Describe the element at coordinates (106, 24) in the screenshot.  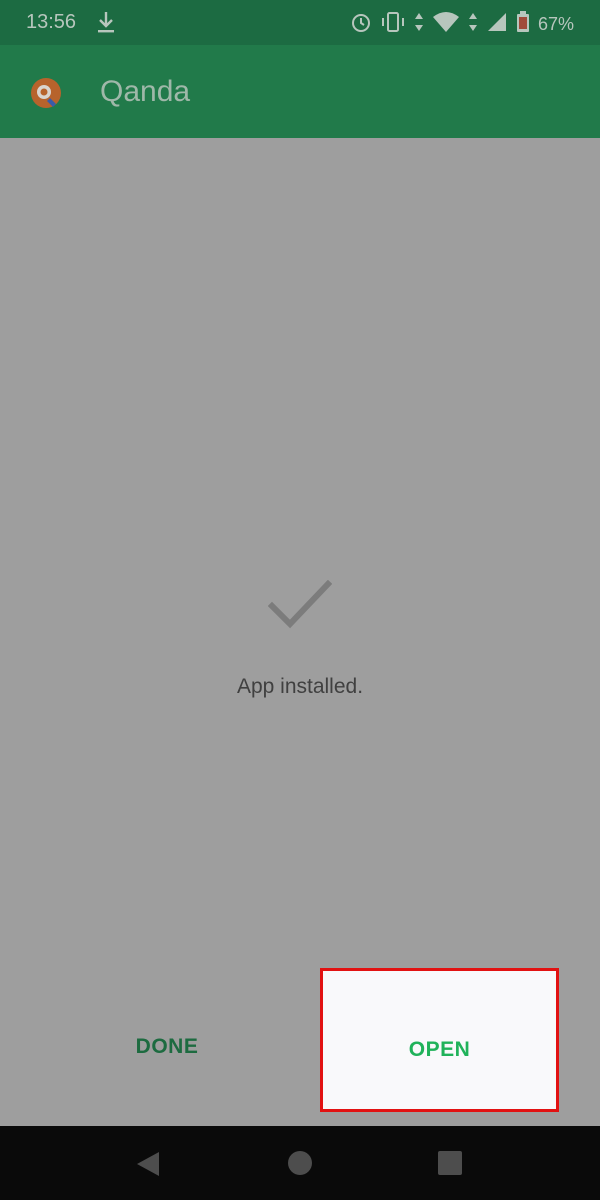
I see `download-icon` at that location.